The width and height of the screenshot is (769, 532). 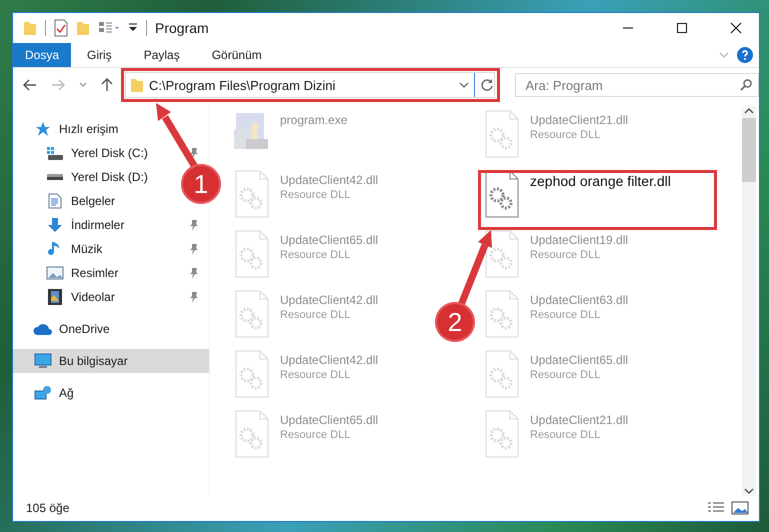 What do you see at coordinates (749, 491) in the screenshot?
I see `scroll-down-icon` at bounding box center [749, 491].